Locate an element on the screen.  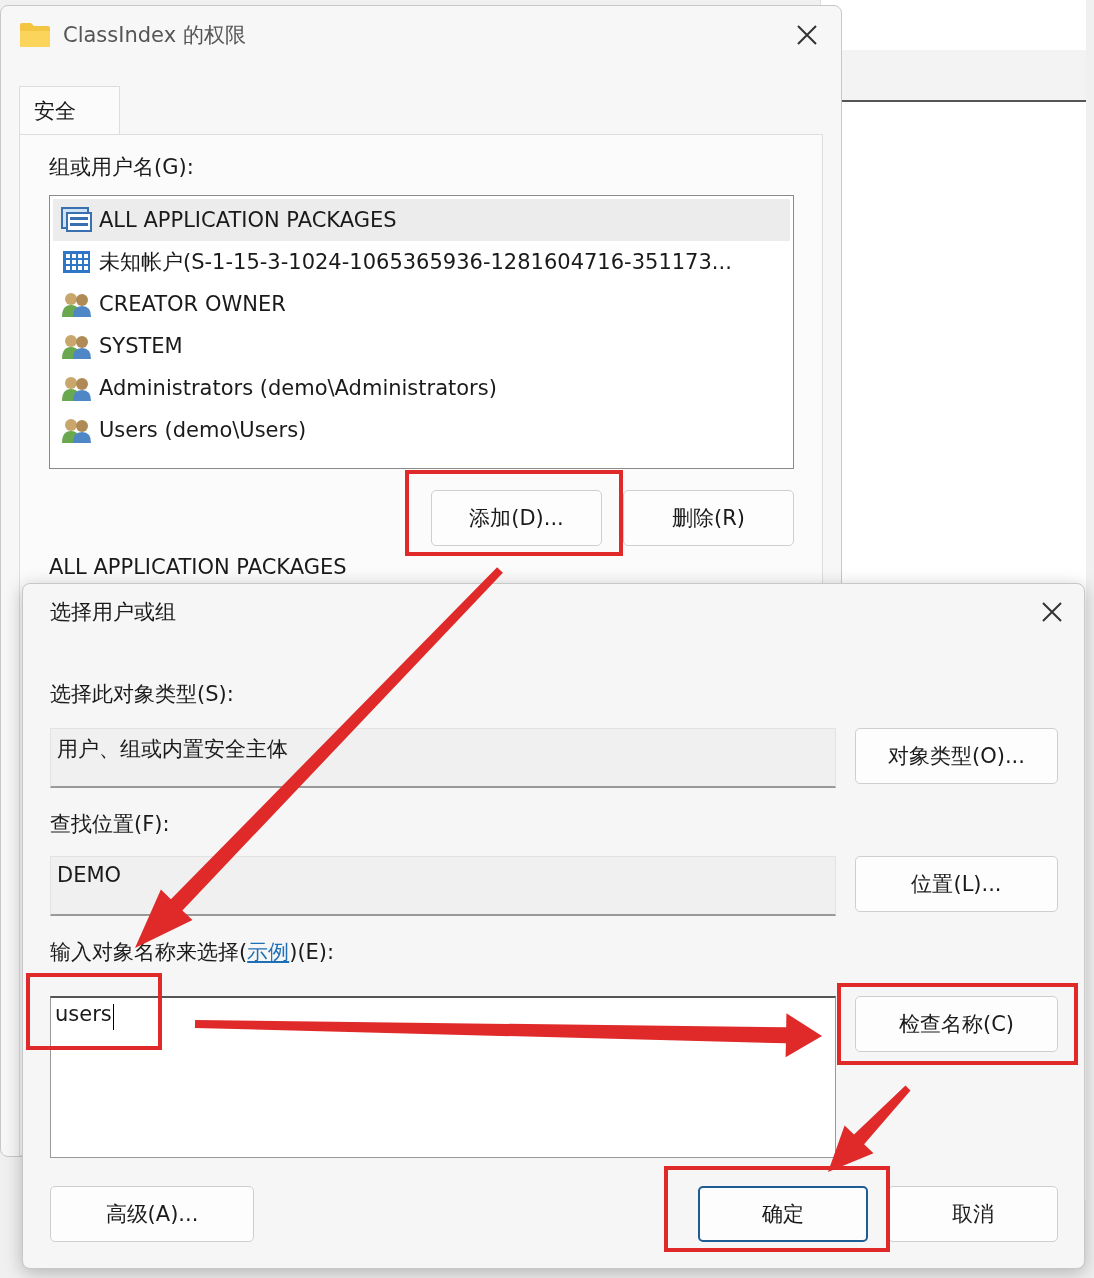
folder-icon is located at coordinates (35, 35).